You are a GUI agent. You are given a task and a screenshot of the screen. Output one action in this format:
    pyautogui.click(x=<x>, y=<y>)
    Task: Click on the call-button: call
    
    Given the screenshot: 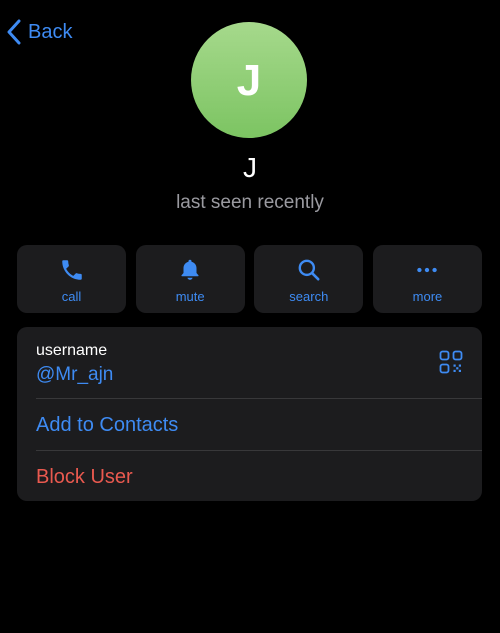 What is the action you would take?
    pyautogui.click(x=71, y=279)
    